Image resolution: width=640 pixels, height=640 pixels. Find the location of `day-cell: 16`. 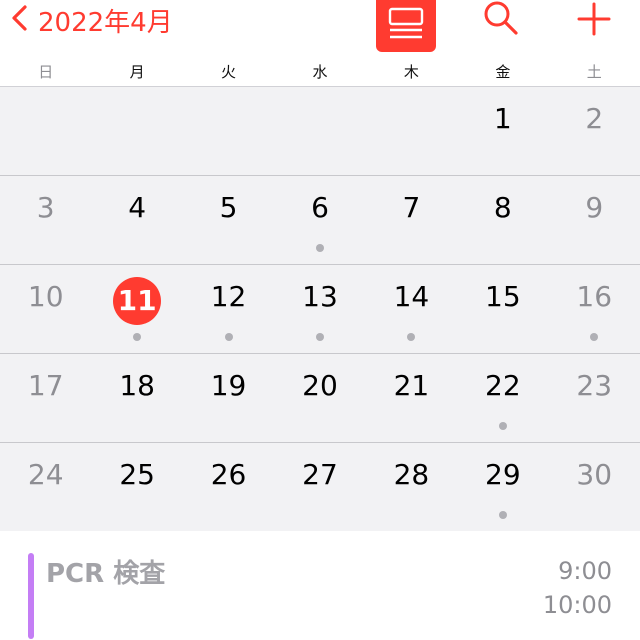

day-cell: 16 is located at coordinates (594, 309).